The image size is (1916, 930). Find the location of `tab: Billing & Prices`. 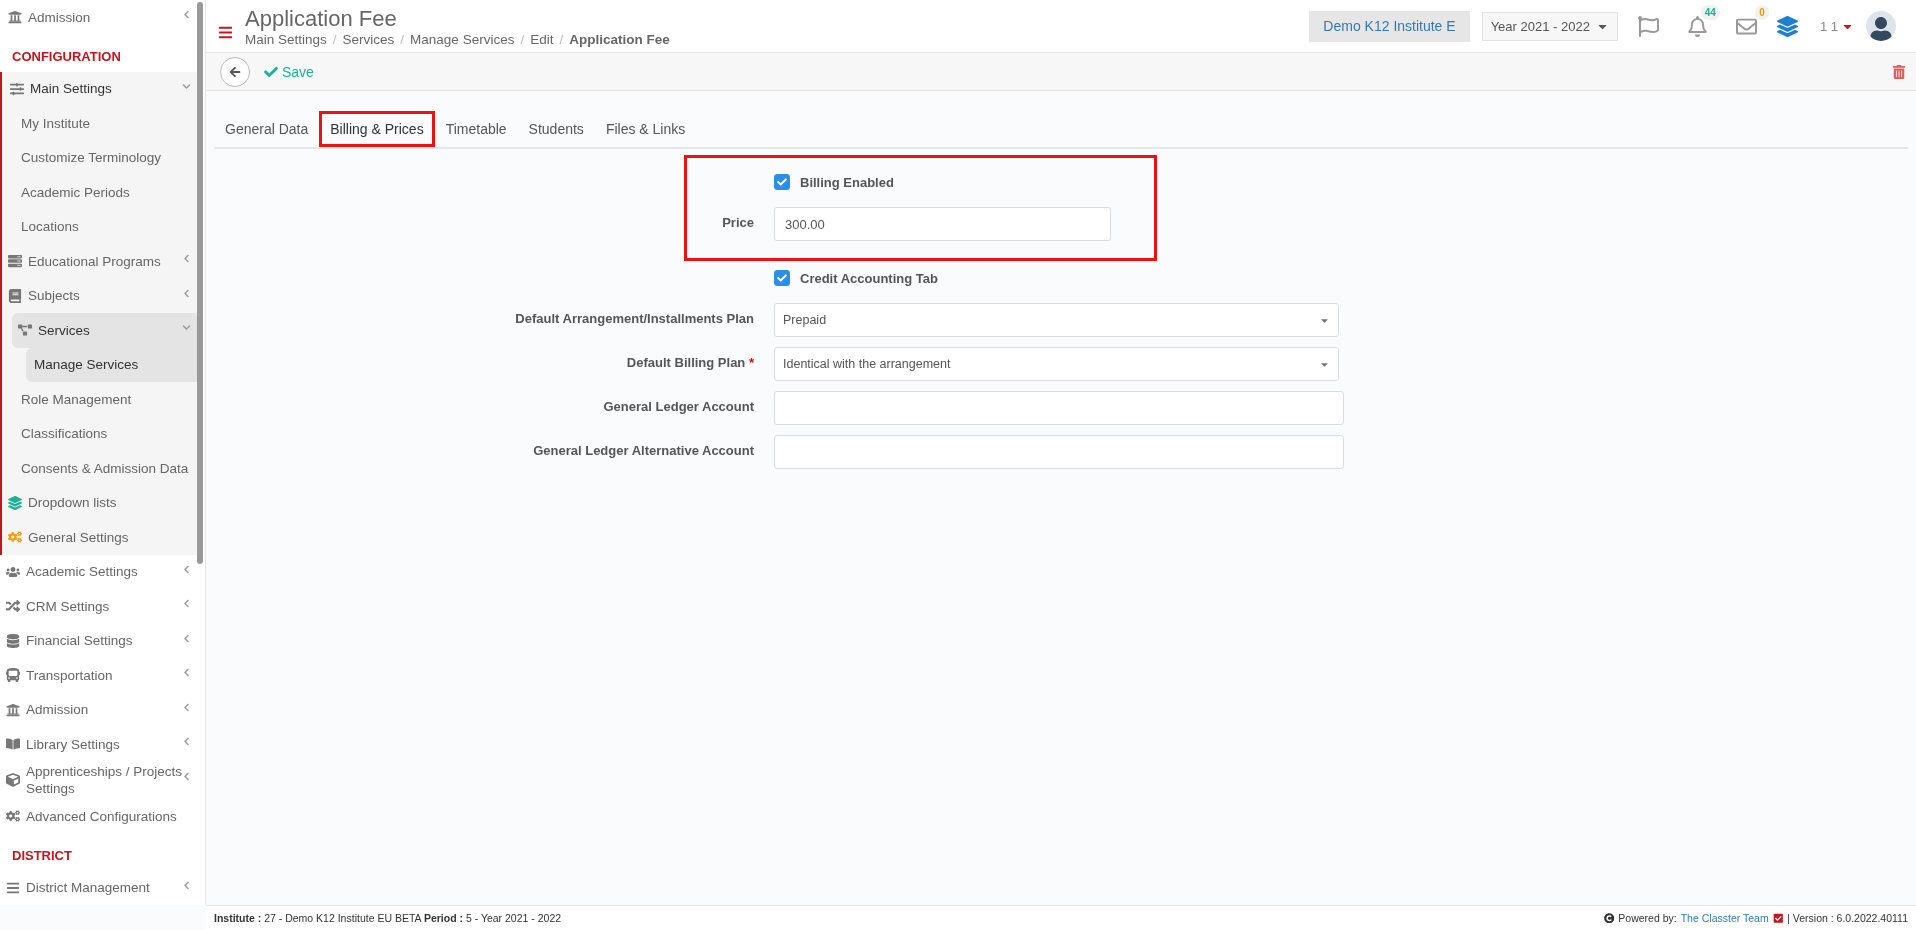

tab: Billing & Prices is located at coordinates (377, 129).